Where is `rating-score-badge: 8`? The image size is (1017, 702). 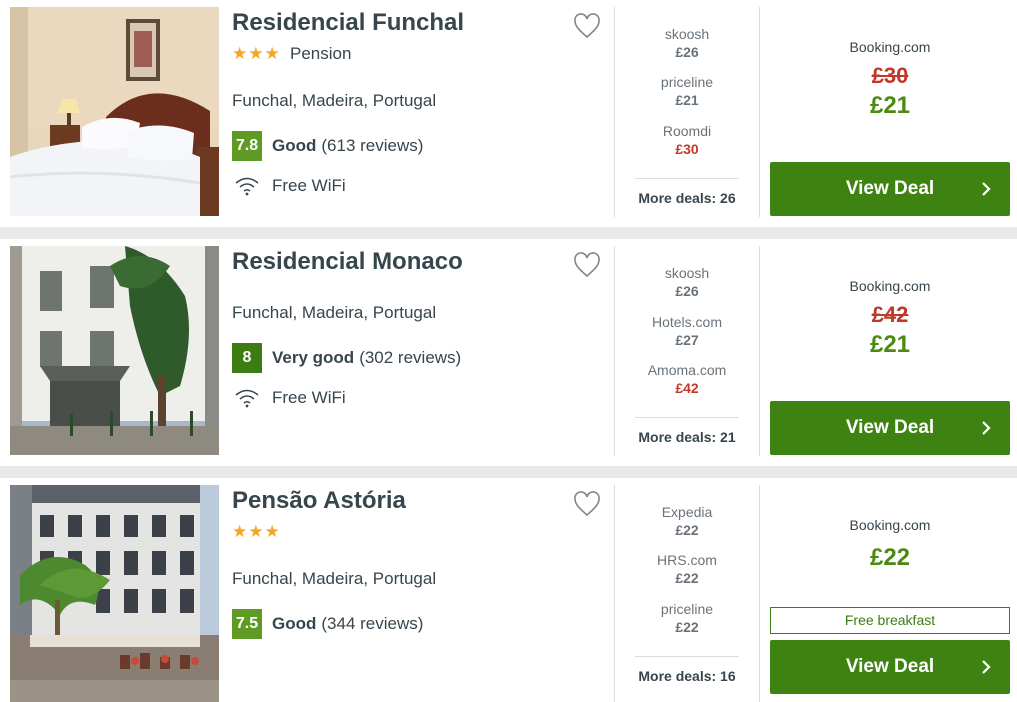
rating-score-badge: 8 is located at coordinates (247, 358).